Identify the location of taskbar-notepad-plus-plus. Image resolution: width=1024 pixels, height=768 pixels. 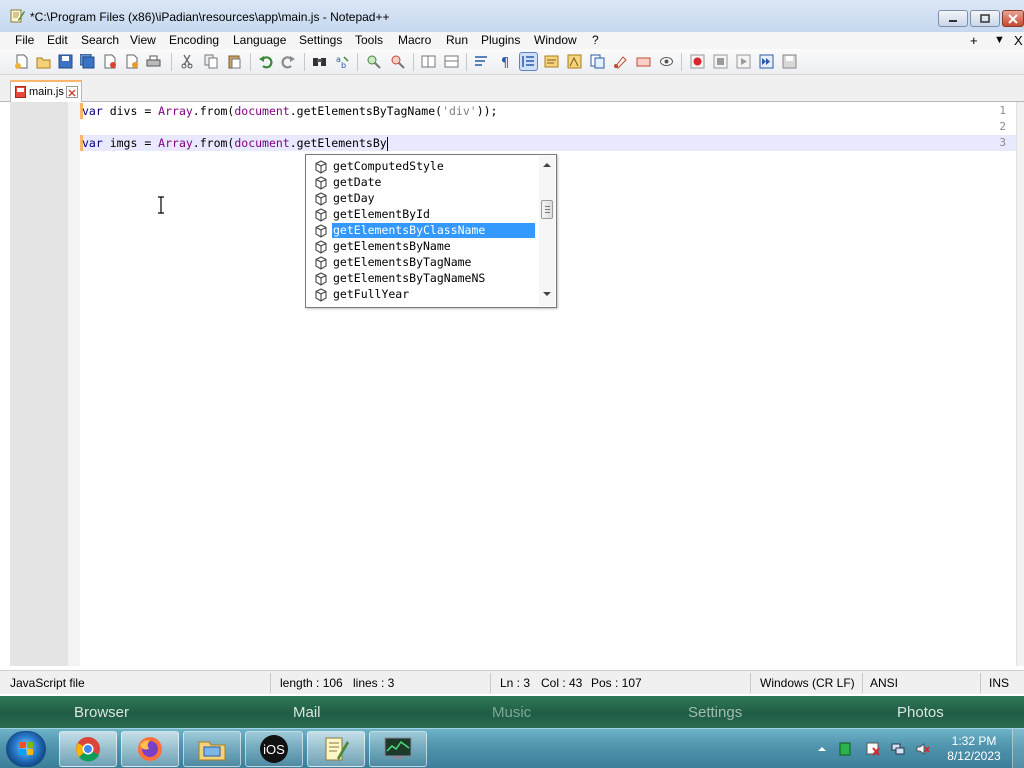
(336, 749).